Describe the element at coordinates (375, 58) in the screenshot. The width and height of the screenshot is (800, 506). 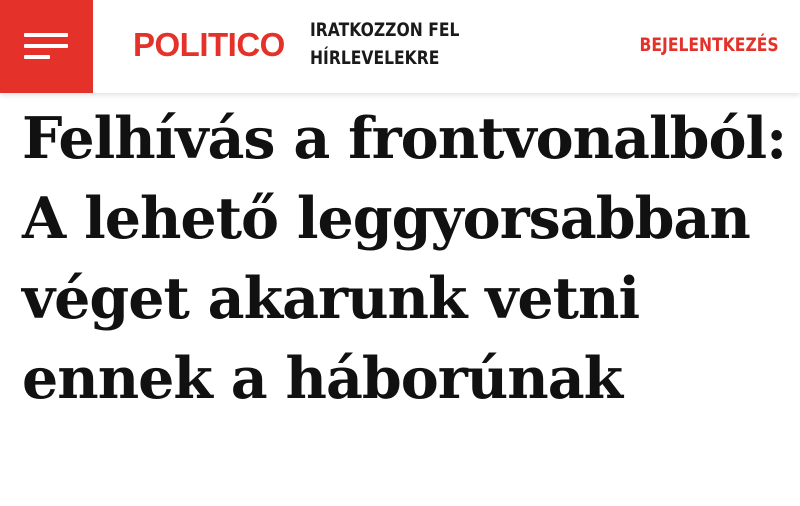
I see `newsletter-line-2: HÍRLEVELEKRE` at that location.